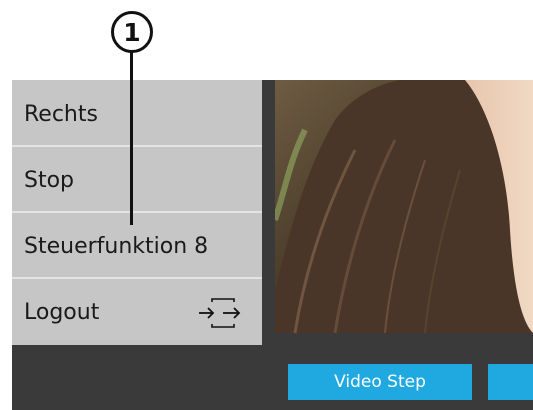 The height and width of the screenshot is (410, 533). I want to click on menu-item-logout: Logout, so click(137, 312).